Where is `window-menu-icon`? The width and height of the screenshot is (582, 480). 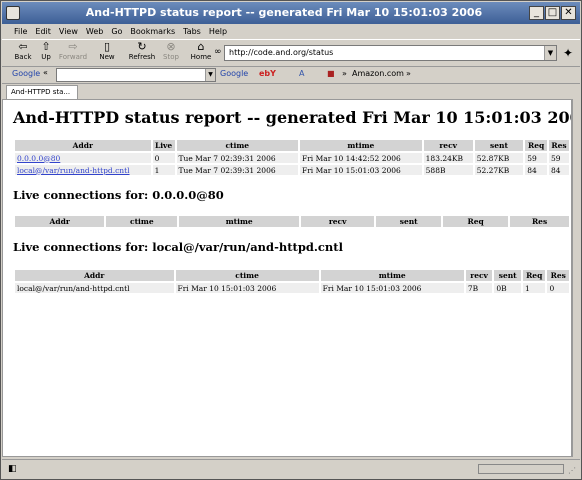 window-menu-icon is located at coordinates (13, 13).